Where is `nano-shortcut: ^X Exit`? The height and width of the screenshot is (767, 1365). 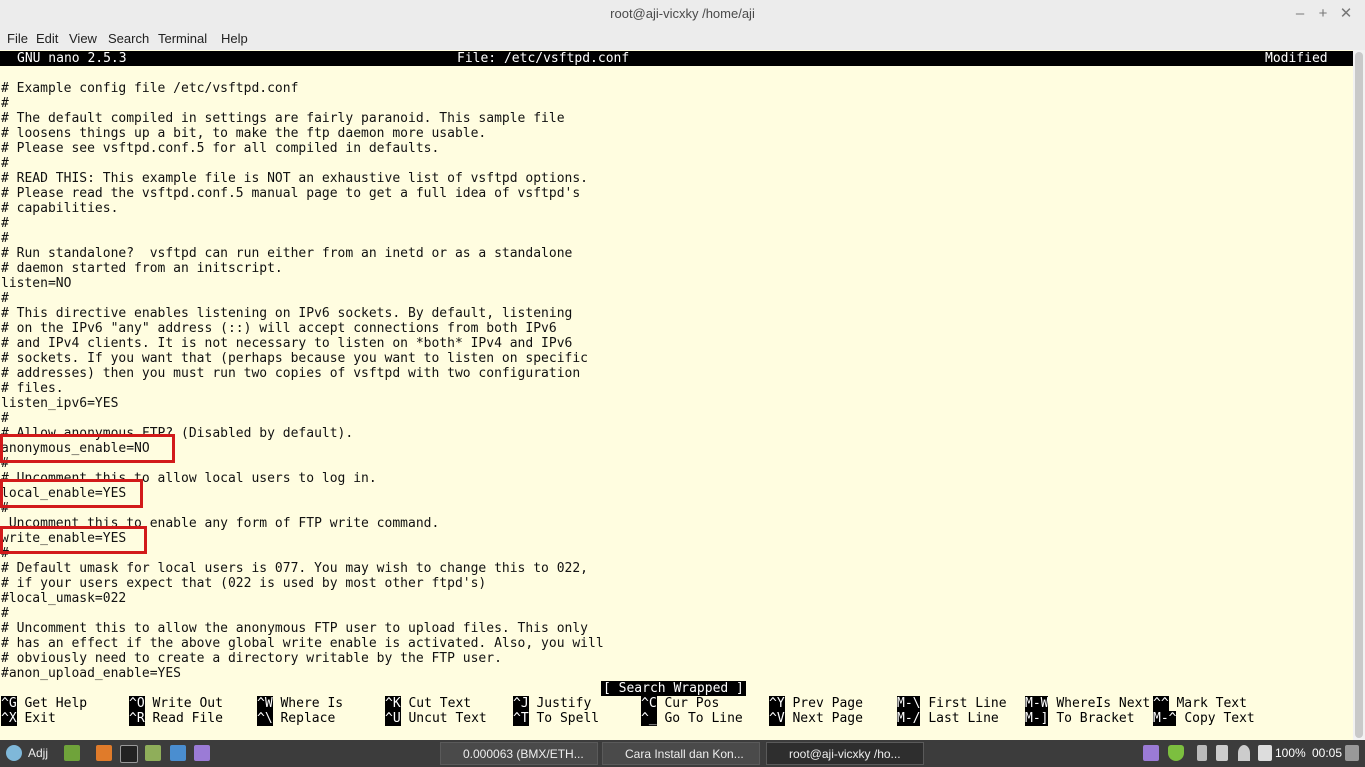 nano-shortcut: ^X Exit is located at coordinates (28, 718).